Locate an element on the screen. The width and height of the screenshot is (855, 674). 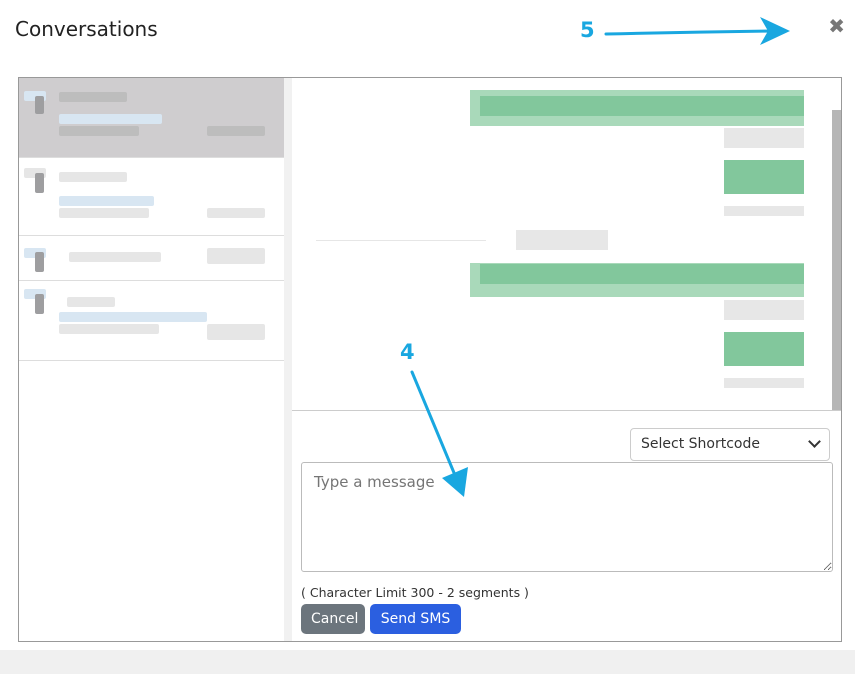
shortcode-select-value: Select Shortcode is located at coordinates (700, 444).